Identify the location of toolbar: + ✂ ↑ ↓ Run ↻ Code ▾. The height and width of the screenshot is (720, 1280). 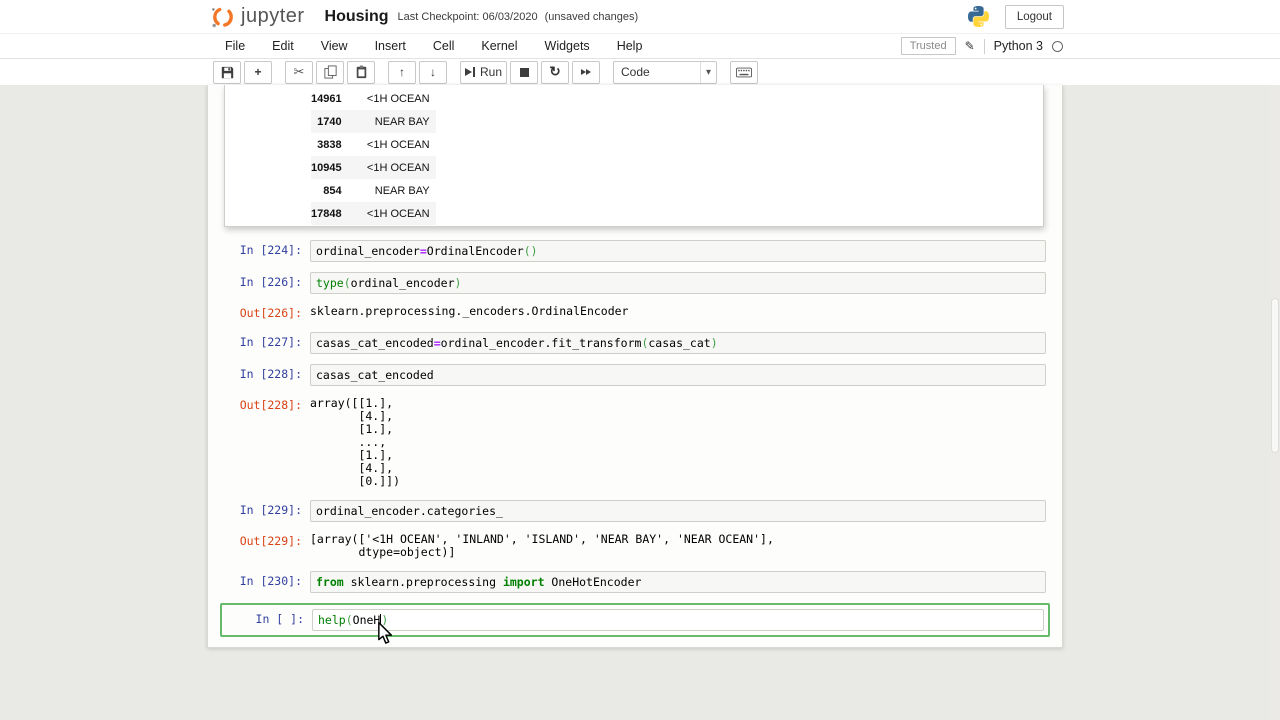
(640, 72).